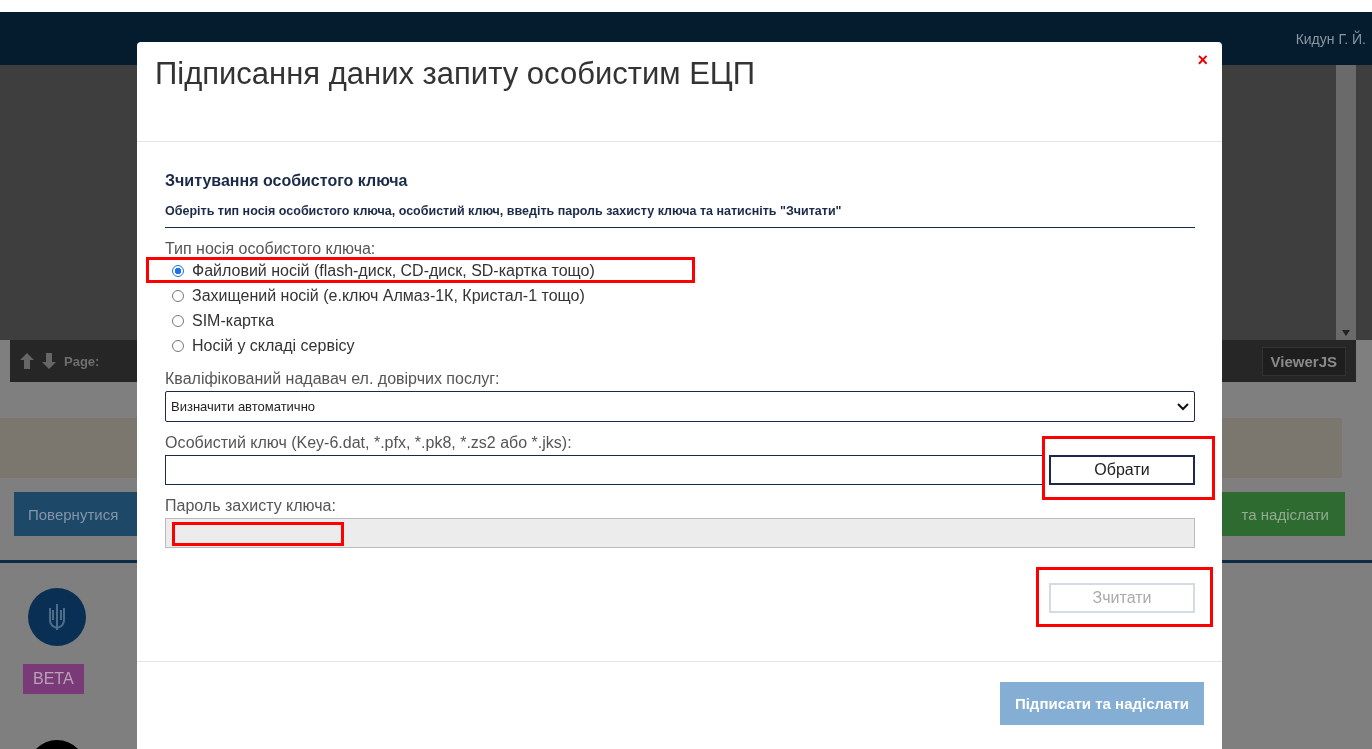 This screenshot has width=1372, height=749. What do you see at coordinates (1346, 333) in the screenshot?
I see `scroll-down-icon` at bounding box center [1346, 333].